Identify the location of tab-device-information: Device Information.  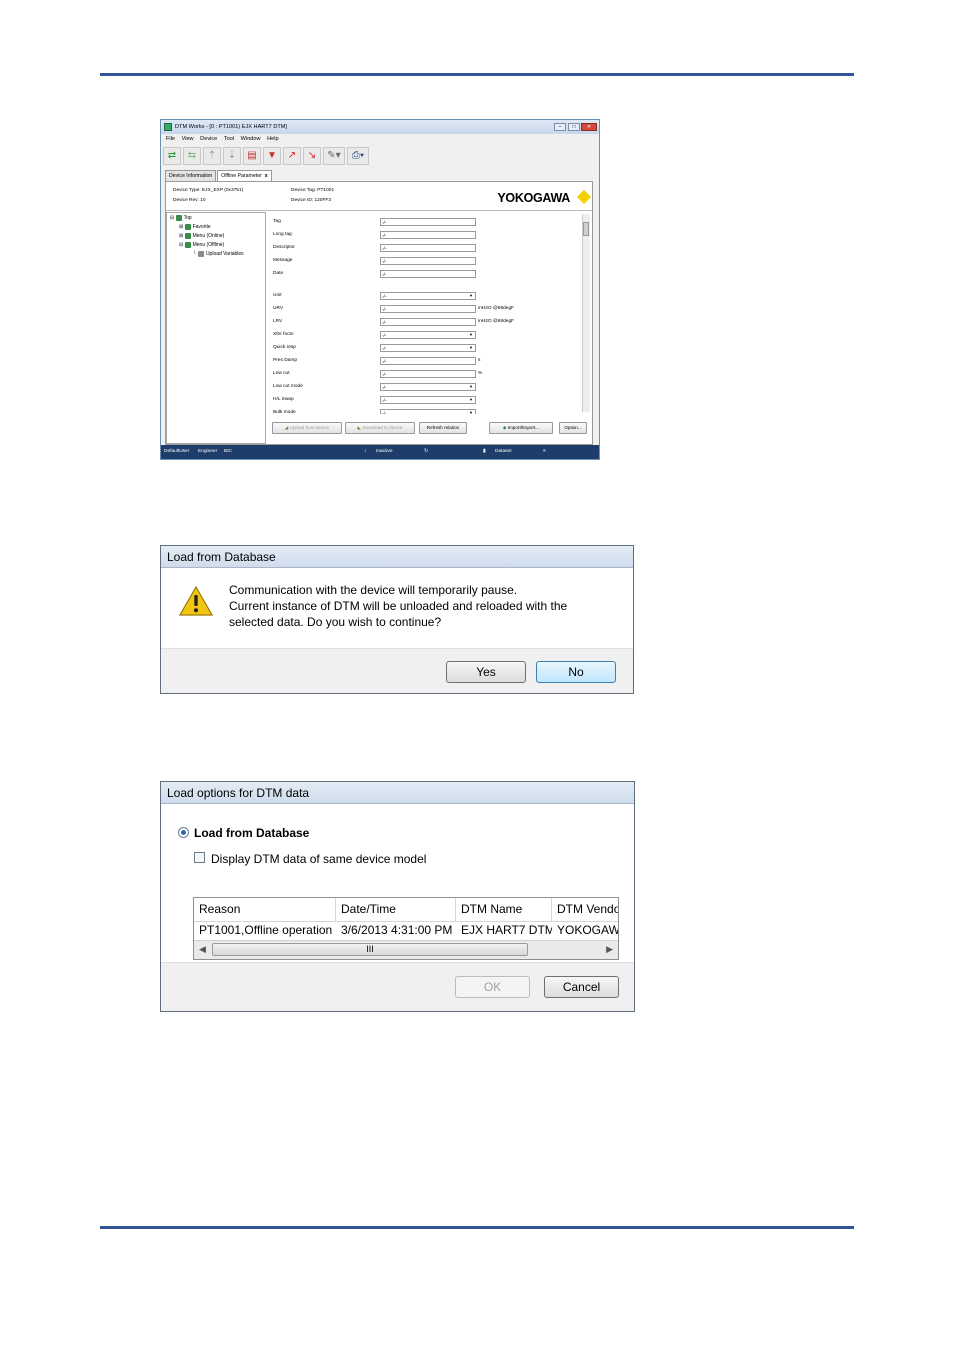
(191, 175).